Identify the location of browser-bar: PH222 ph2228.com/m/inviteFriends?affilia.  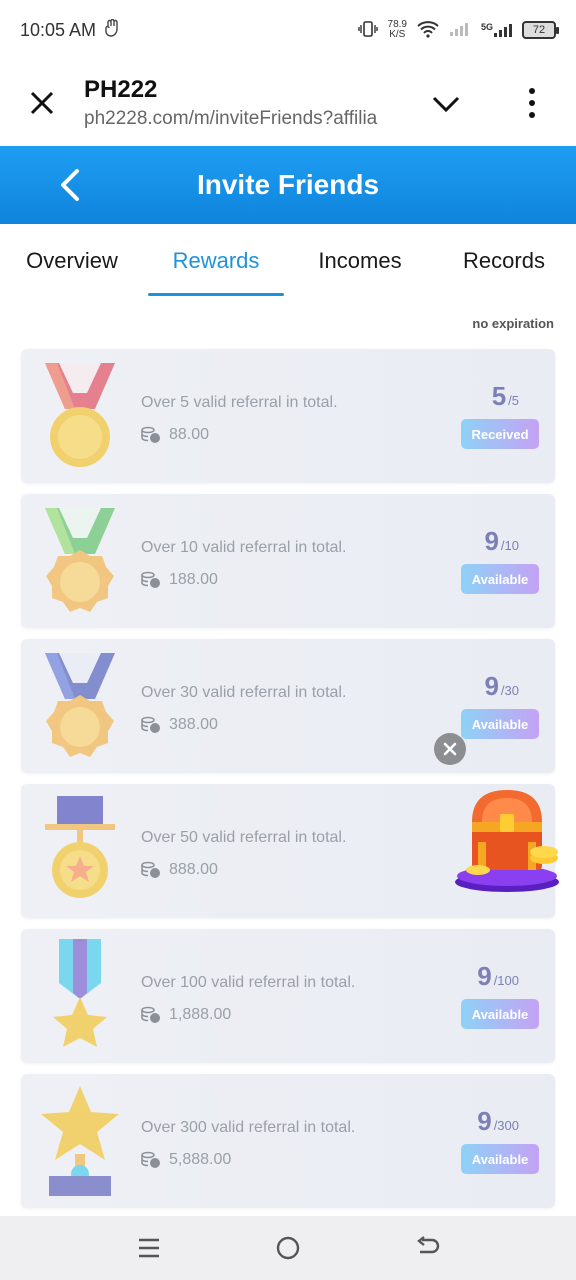
(288, 103).